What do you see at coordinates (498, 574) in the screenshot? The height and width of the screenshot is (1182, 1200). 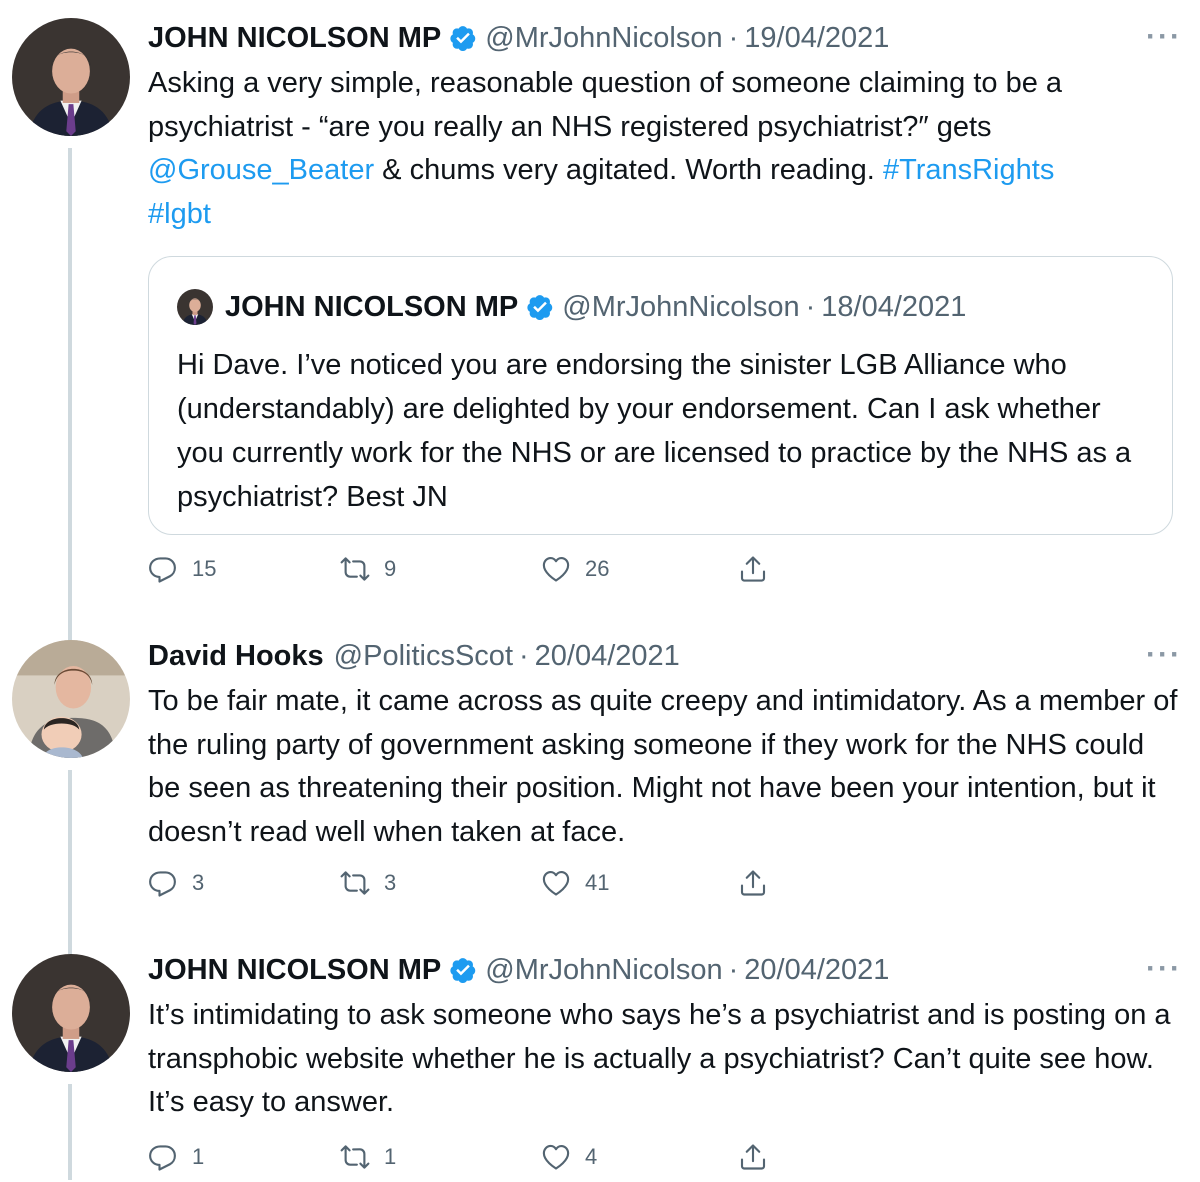 I see `tweet-actions: 15 9 26` at bounding box center [498, 574].